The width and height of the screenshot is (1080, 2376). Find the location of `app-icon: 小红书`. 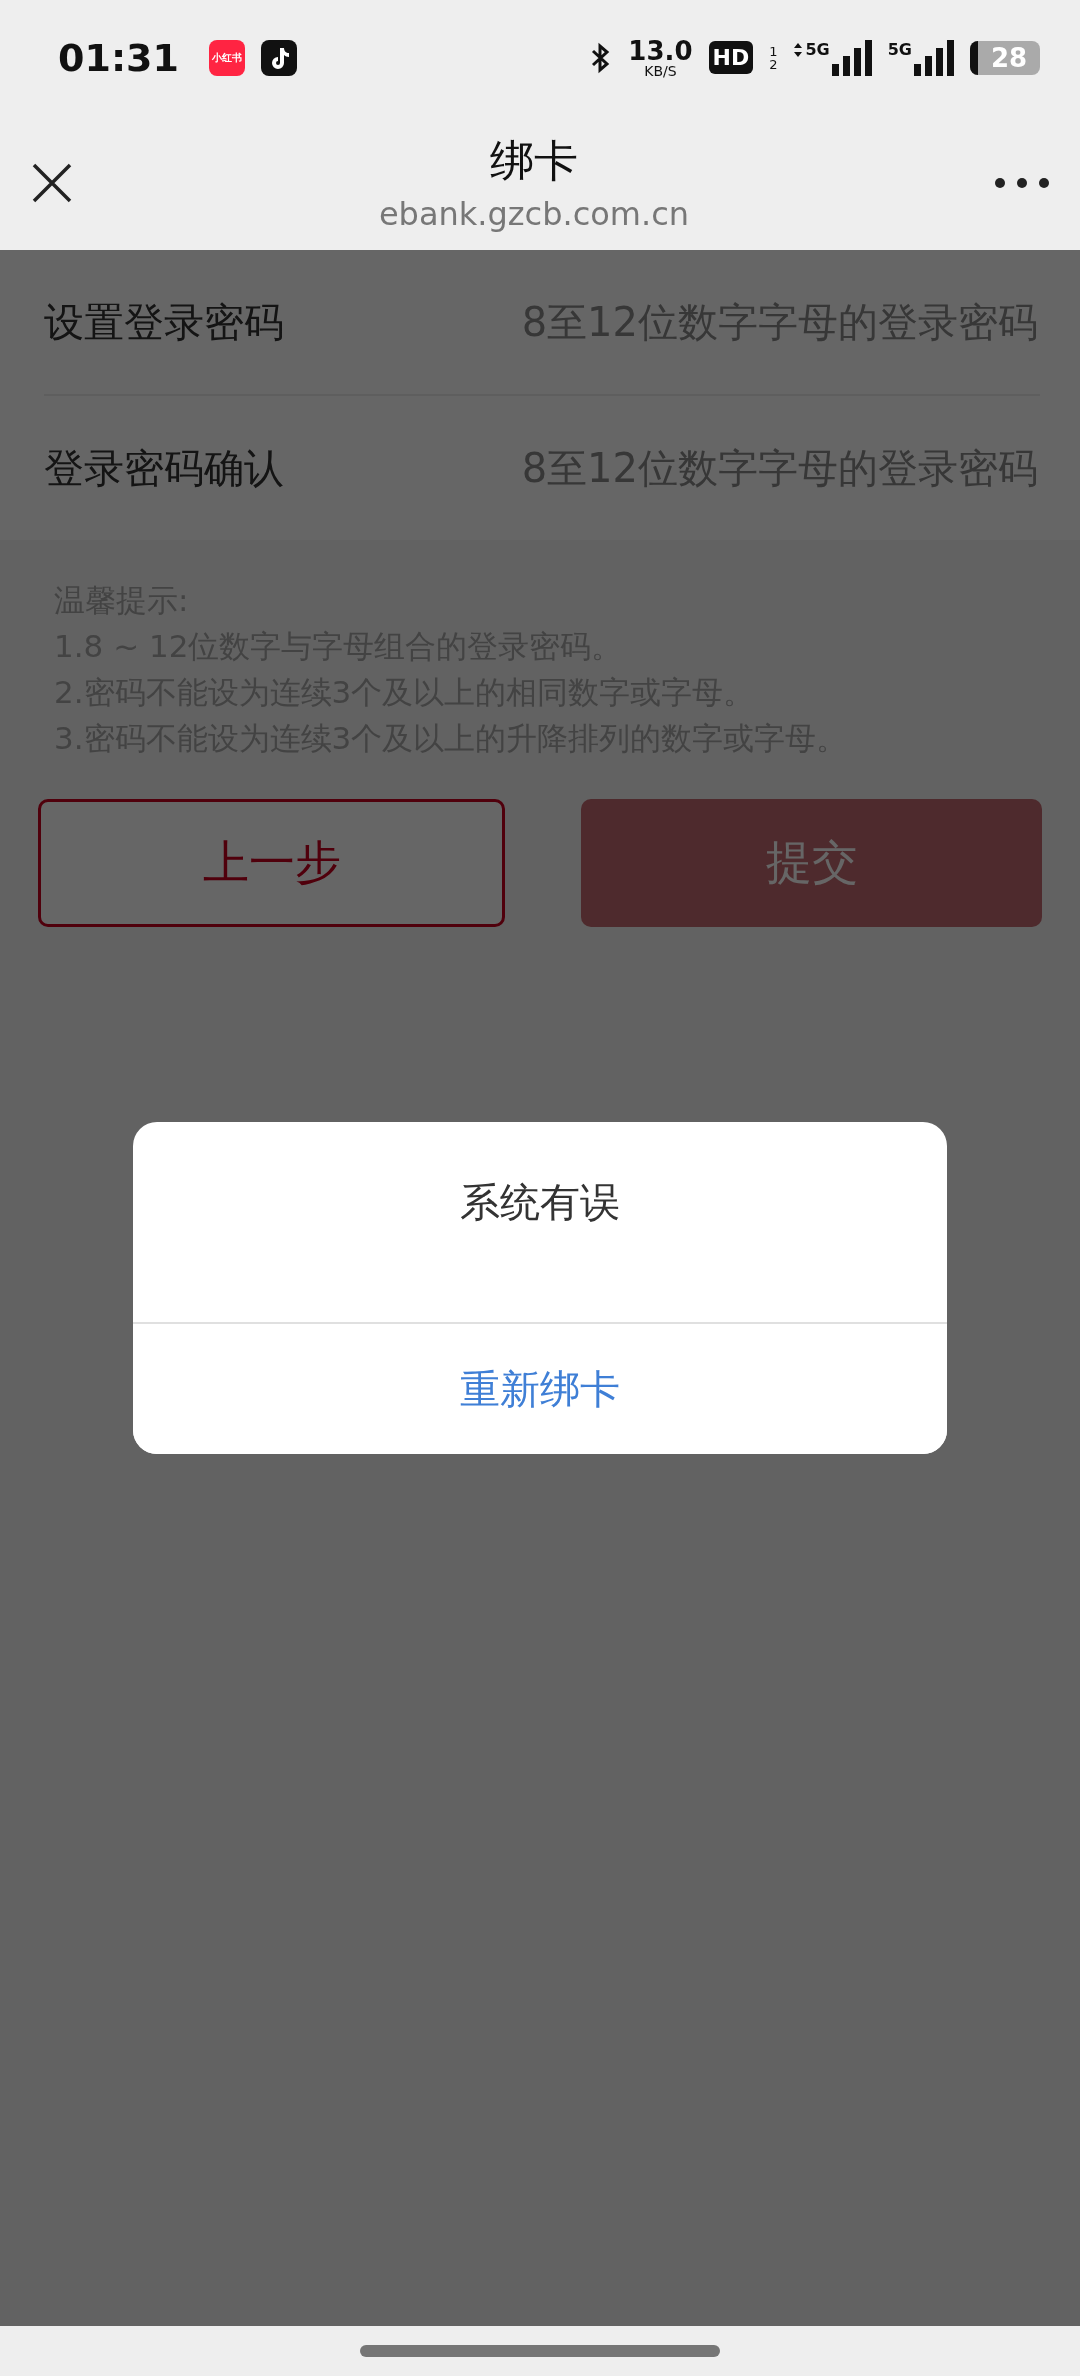

app-icon: 小红书 is located at coordinates (226, 57).